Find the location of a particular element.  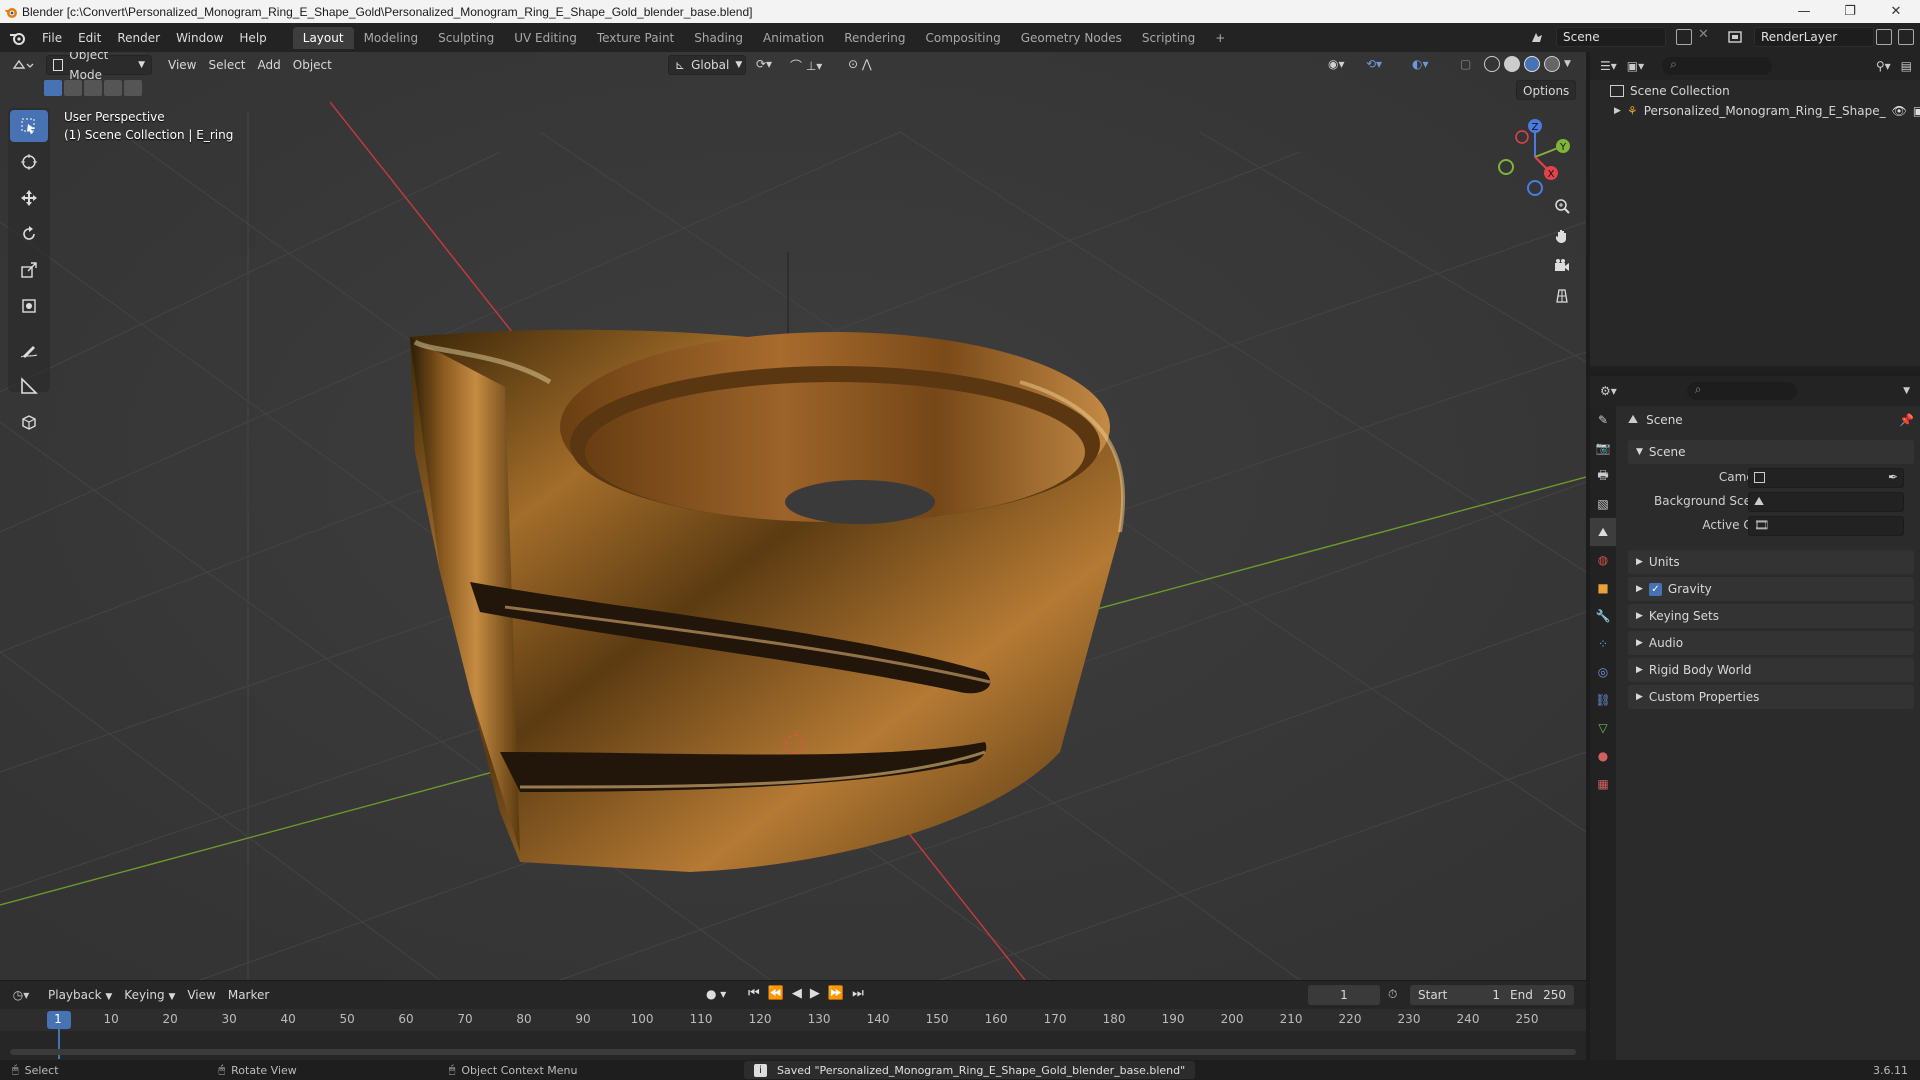

viewport-menu-view: View is located at coordinates (182, 65).